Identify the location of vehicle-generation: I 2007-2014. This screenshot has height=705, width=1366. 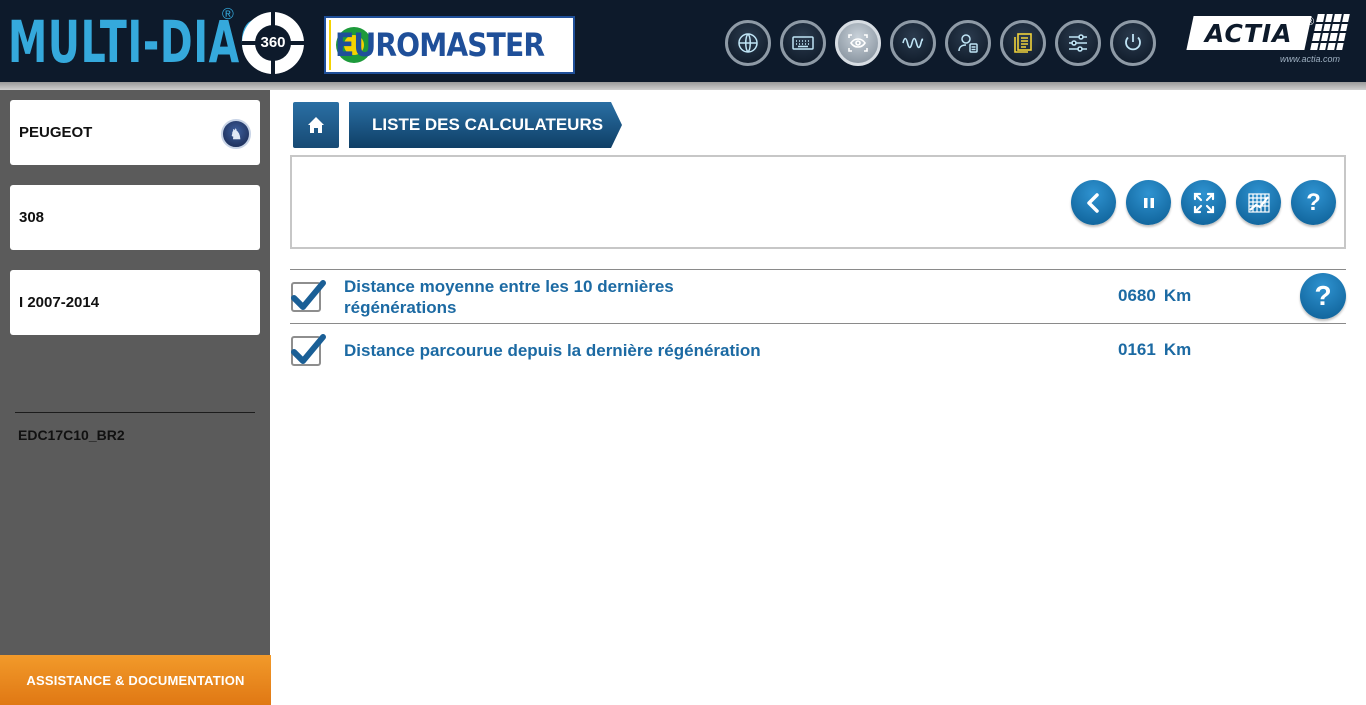
(59, 302).